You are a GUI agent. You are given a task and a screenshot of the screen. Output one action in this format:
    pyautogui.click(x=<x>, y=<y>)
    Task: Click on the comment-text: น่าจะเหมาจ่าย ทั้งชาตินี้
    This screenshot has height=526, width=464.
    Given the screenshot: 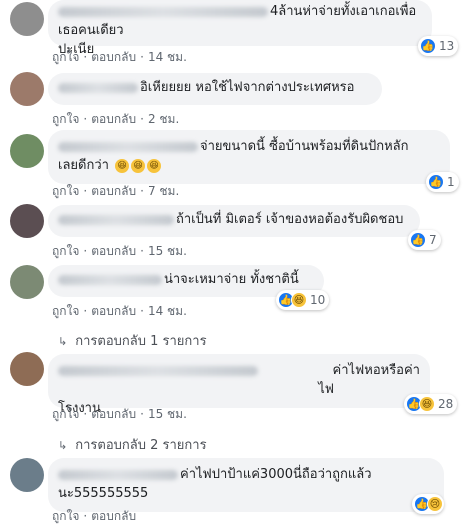 What is the action you would take?
    pyautogui.click(x=231, y=279)
    